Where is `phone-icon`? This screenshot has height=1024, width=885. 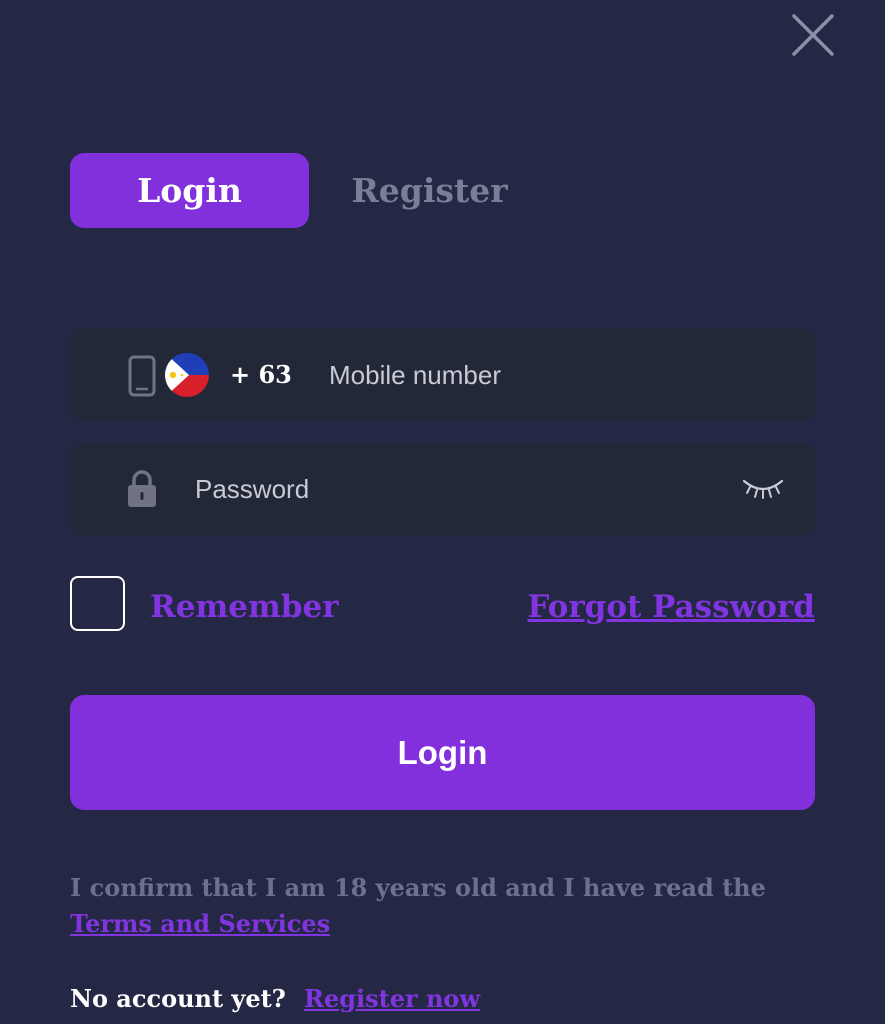
phone-icon is located at coordinates (142, 376).